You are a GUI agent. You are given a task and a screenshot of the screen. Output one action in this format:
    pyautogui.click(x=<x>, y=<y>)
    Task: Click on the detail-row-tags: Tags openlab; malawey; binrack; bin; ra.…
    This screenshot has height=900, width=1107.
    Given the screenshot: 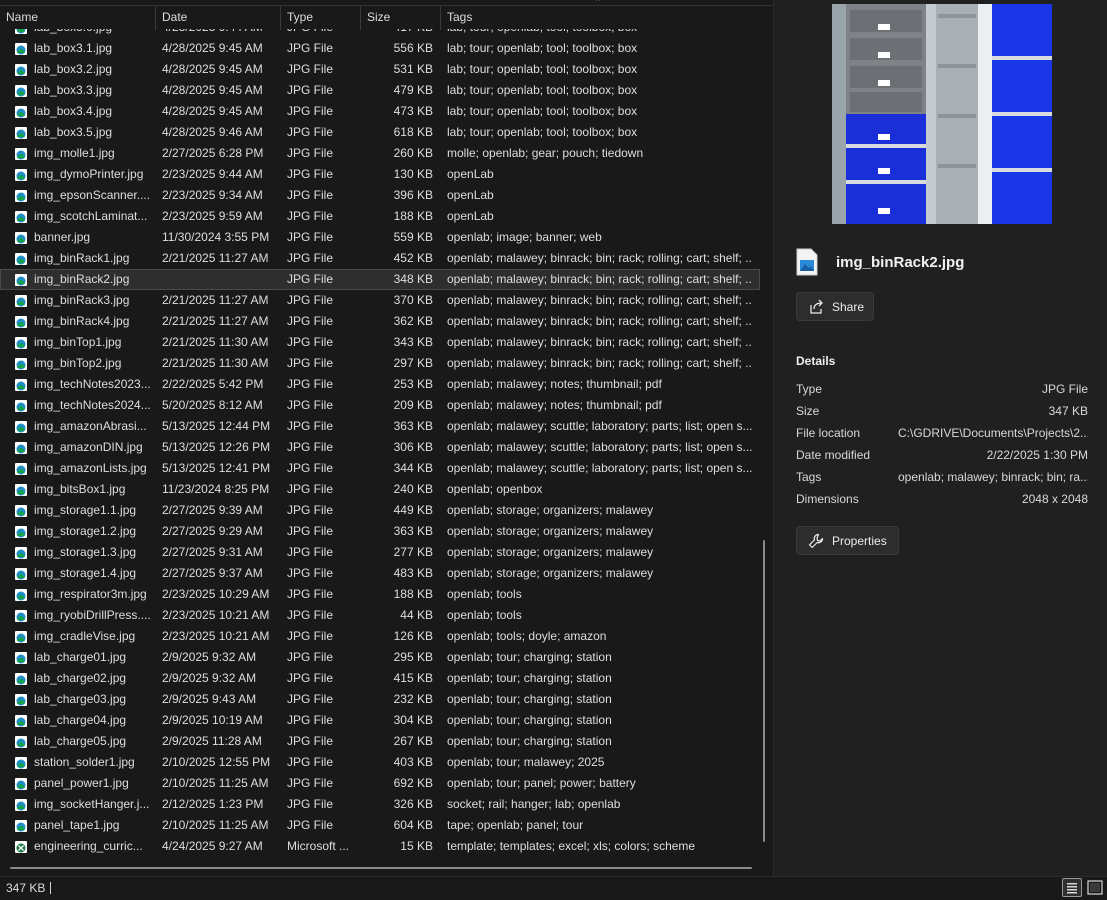 What is the action you would take?
    pyautogui.click(x=942, y=477)
    